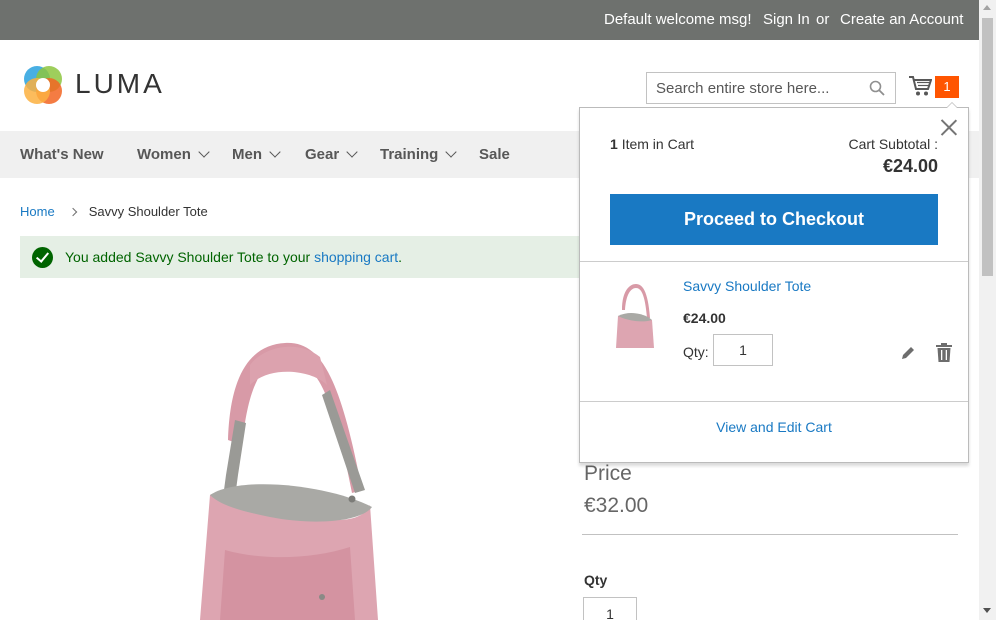 The width and height of the screenshot is (996, 620). I want to click on edit-pencil-icon, so click(908, 353).